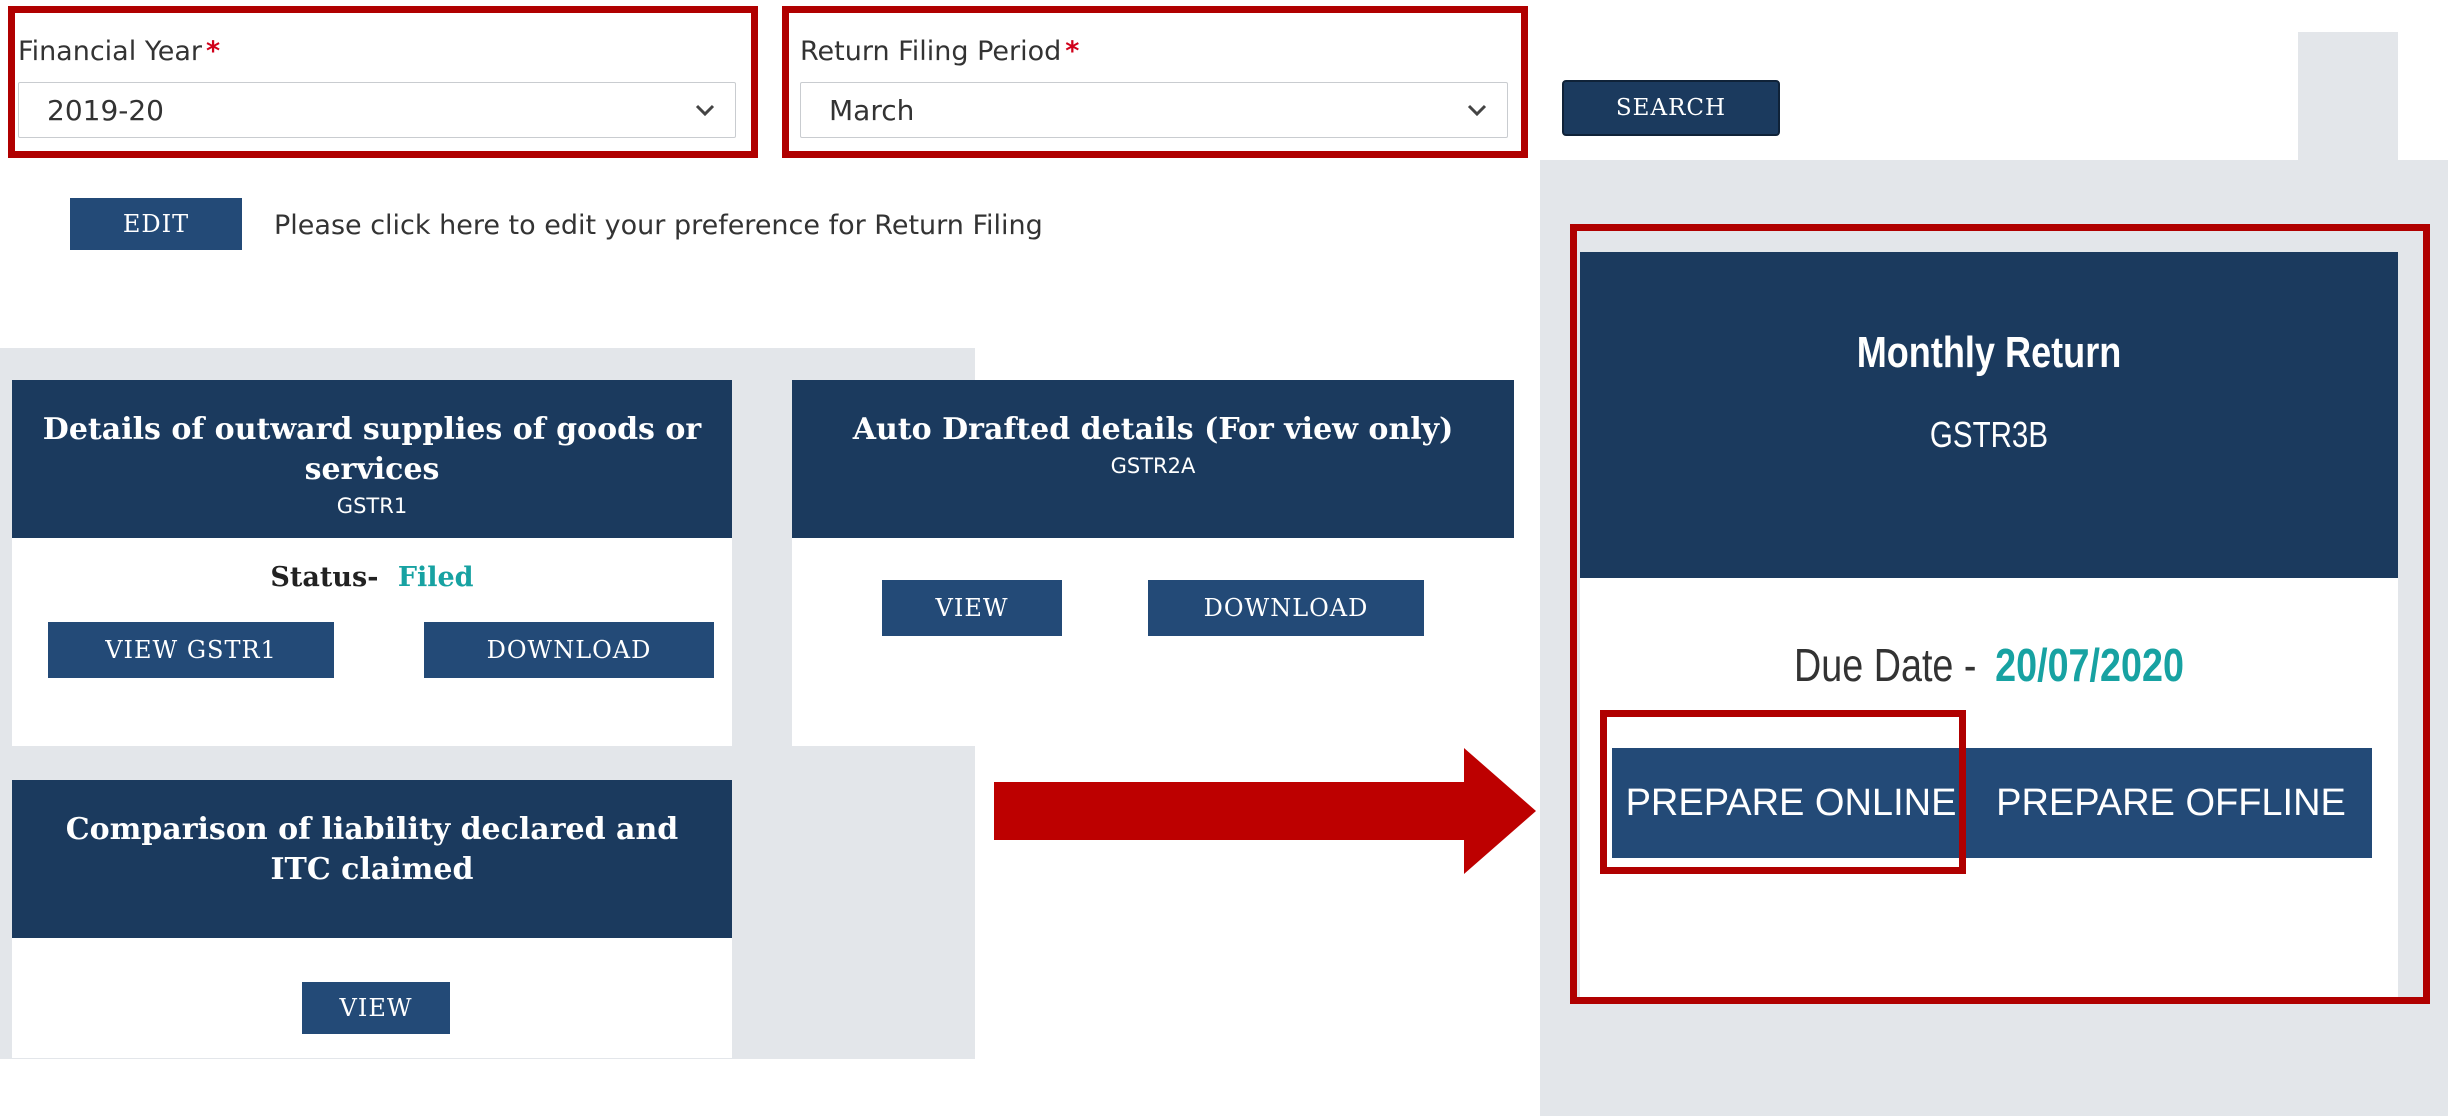 The width and height of the screenshot is (2448, 1116). What do you see at coordinates (1153, 429) in the screenshot?
I see `gstr2a-title: Auto Drafted details (For view only)` at bounding box center [1153, 429].